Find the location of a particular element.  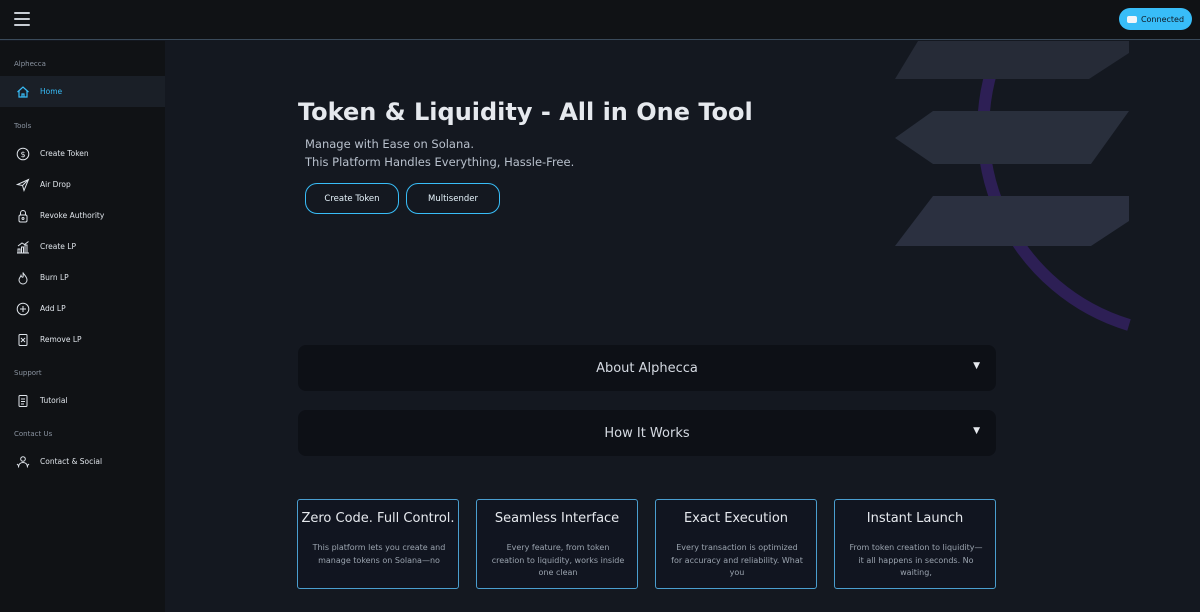

sidebar-item-create-token: $ Create Token is located at coordinates (82, 153).